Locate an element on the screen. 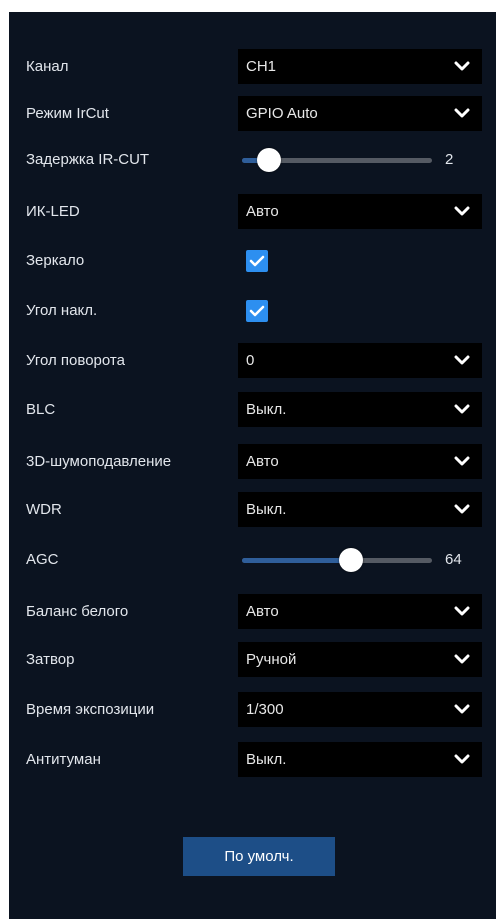 The width and height of the screenshot is (499, 922). select-value: 0 is located at coordinates (250, 360).